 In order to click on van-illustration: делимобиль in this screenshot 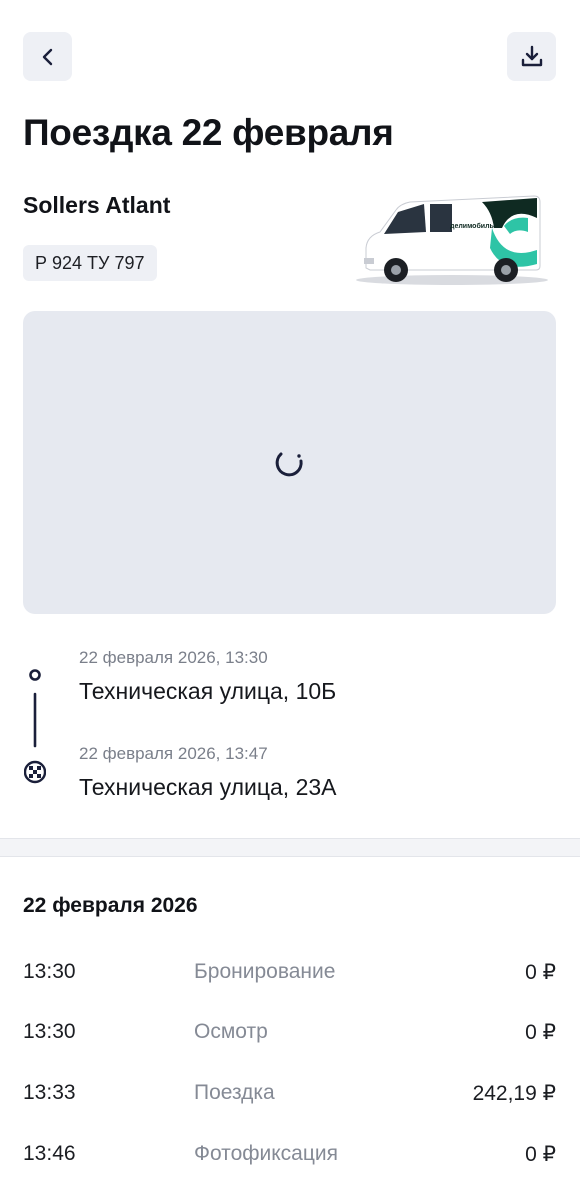, I will do `click(452, 240)`.